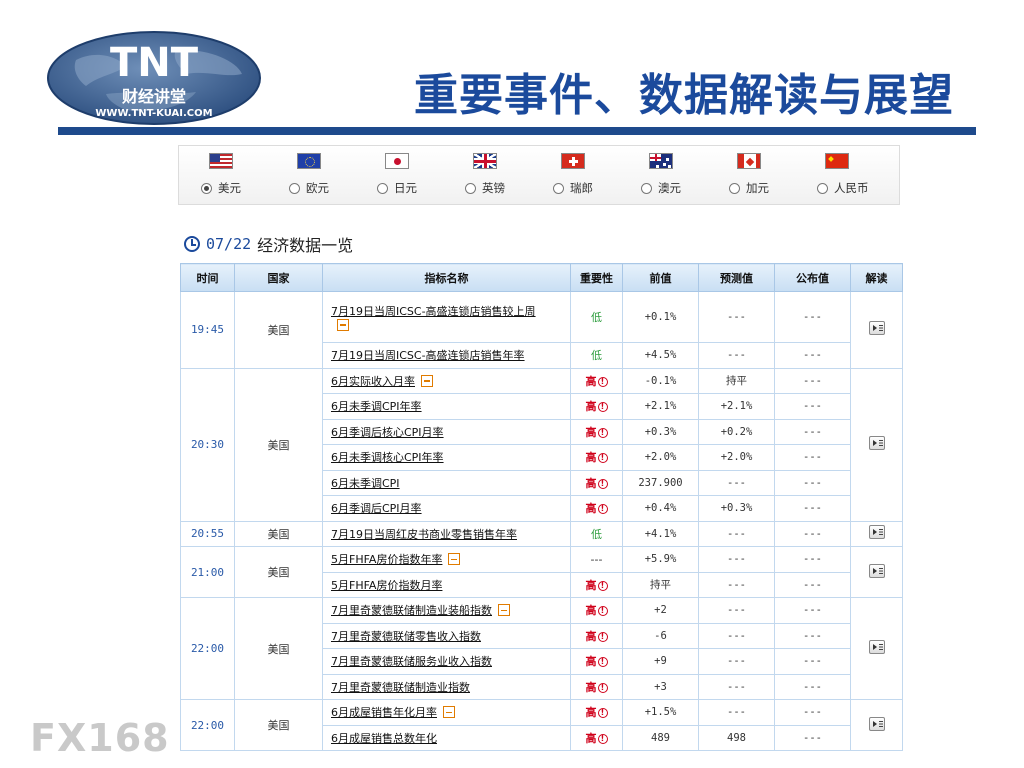 The width and height of the screenshot is (1024, 768). Describe the element at coordinates (661, 188) in the screenshot. I see `currency-radio-row: 澳元` at that location.